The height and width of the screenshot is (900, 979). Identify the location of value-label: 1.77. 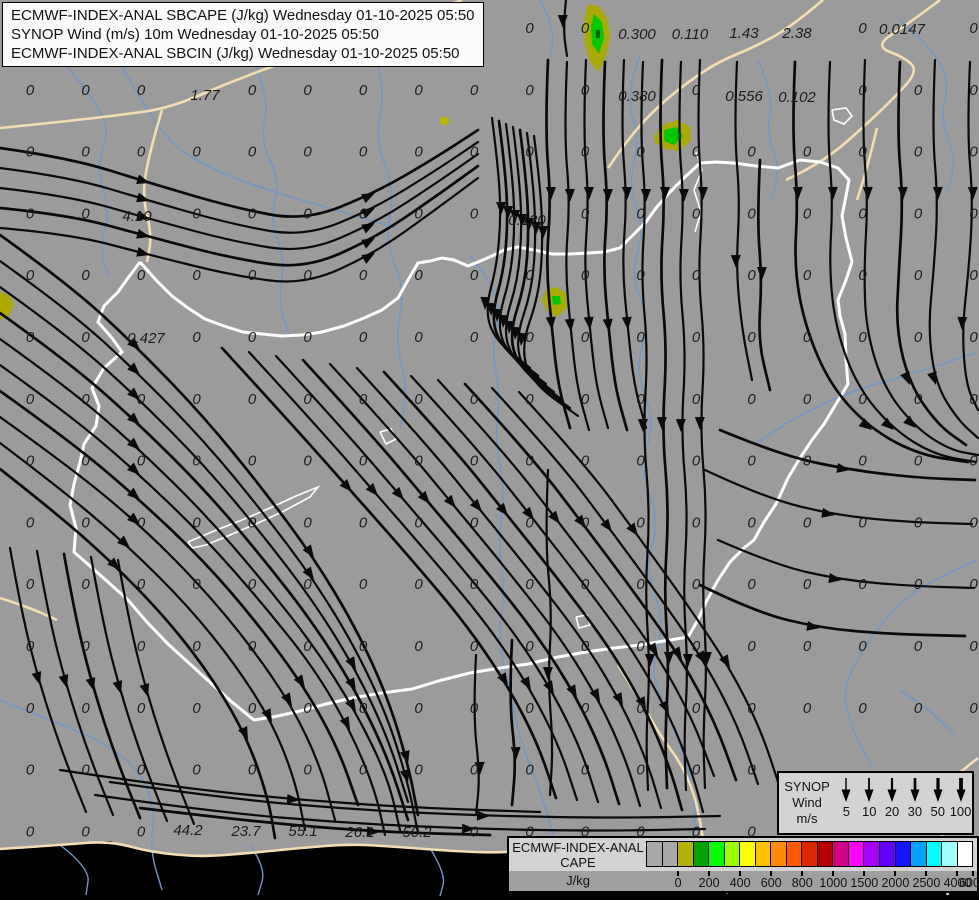
(205, 95).